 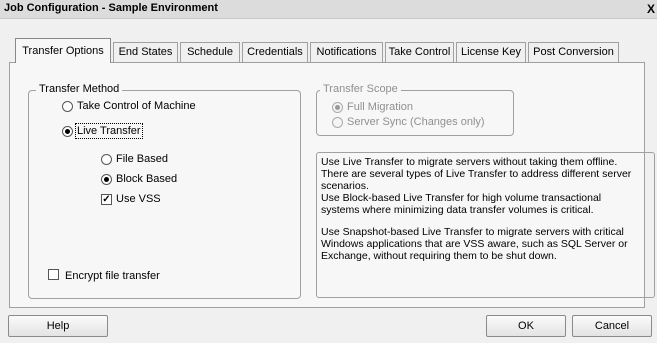 What do you see at coordinates (67, 106) in the screenshot?
I see `take-control-radio` at bounding box center [67, 106].